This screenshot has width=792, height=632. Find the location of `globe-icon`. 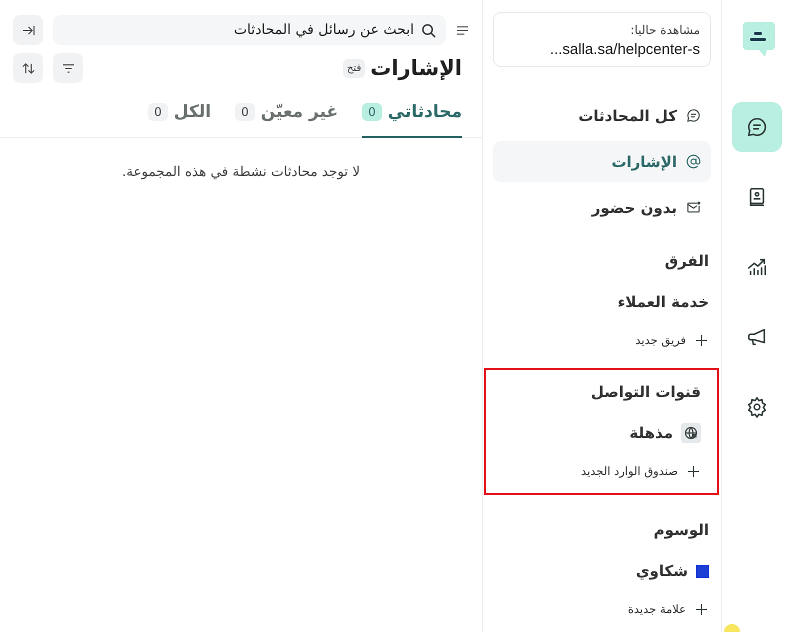

globe-icon is located at coordinates (691, 433).